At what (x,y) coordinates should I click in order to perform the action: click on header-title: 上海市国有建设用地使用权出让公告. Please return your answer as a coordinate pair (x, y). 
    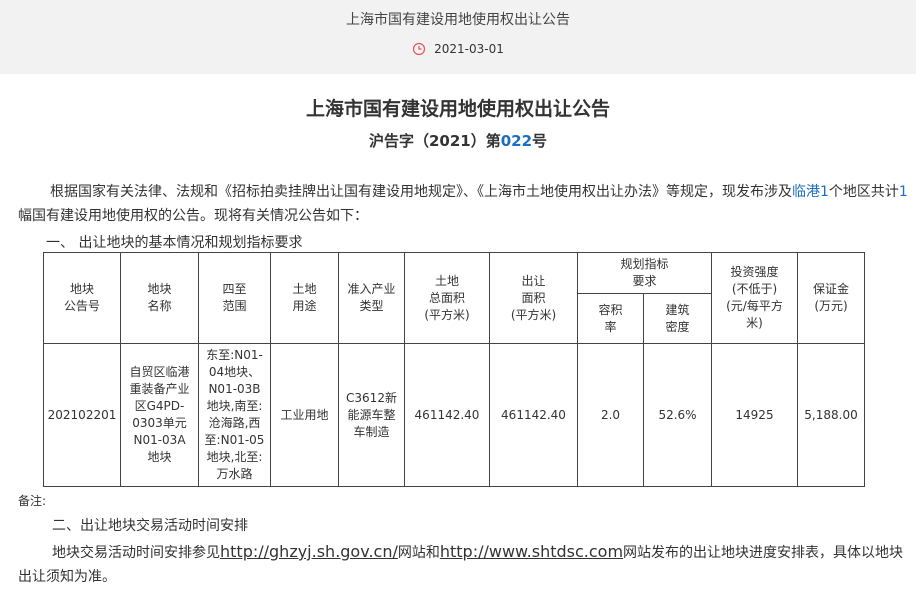
    Looking at the image, I should click on (458, 20).